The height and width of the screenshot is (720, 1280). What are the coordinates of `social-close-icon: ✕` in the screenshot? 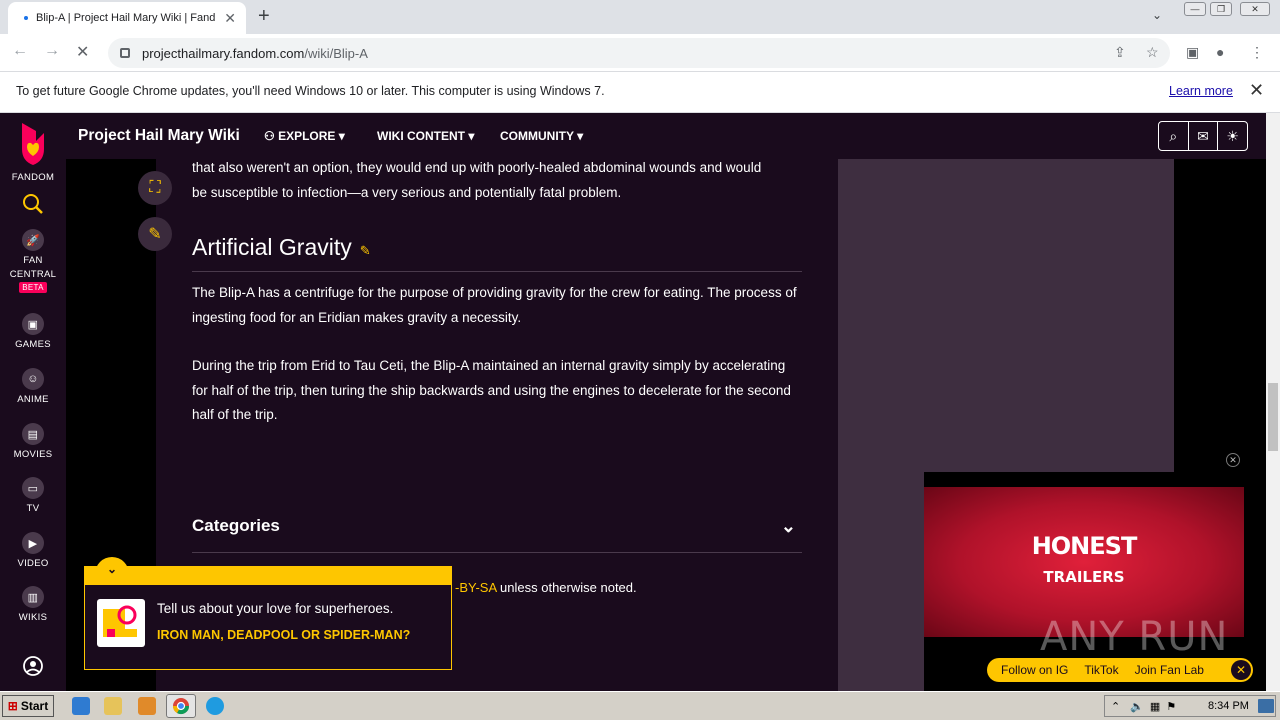 It's located at (1241, 670).